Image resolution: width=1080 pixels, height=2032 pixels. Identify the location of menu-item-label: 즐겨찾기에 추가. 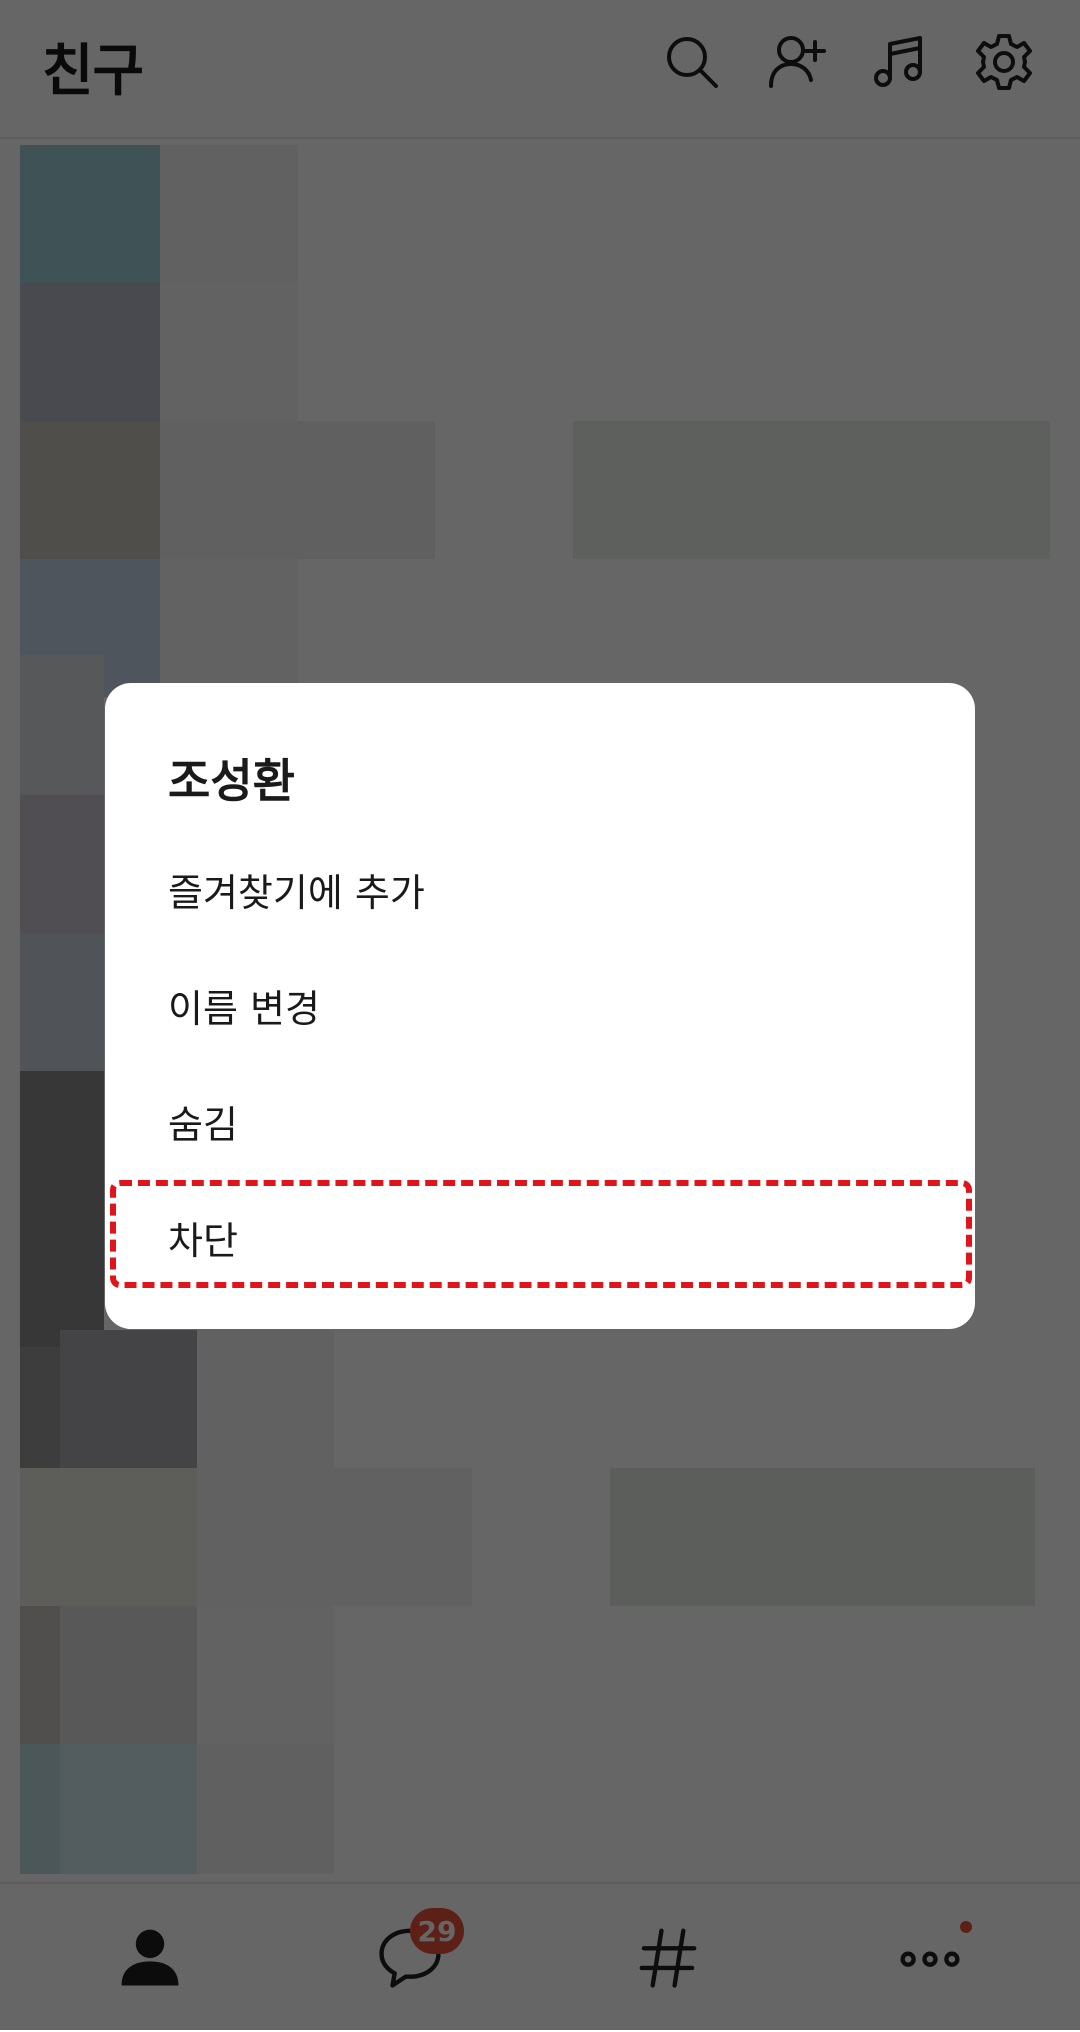
(296, 893).